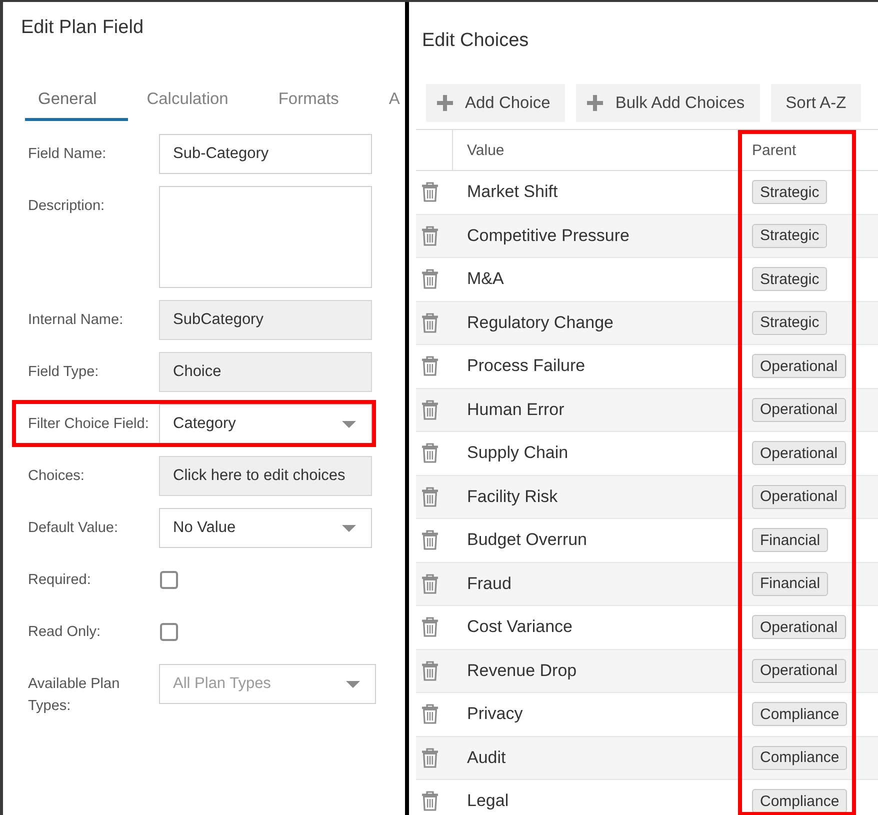 The width and height of the screenshot is (878, 815). I want to click on choice-value: Legal, so click(488, 801).